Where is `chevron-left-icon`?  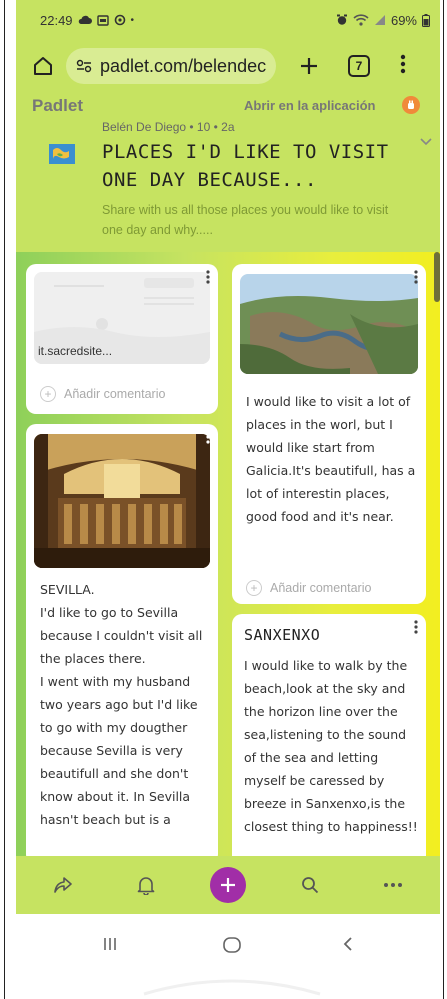 chevron-left-icon is located at coordinates (347, 944).